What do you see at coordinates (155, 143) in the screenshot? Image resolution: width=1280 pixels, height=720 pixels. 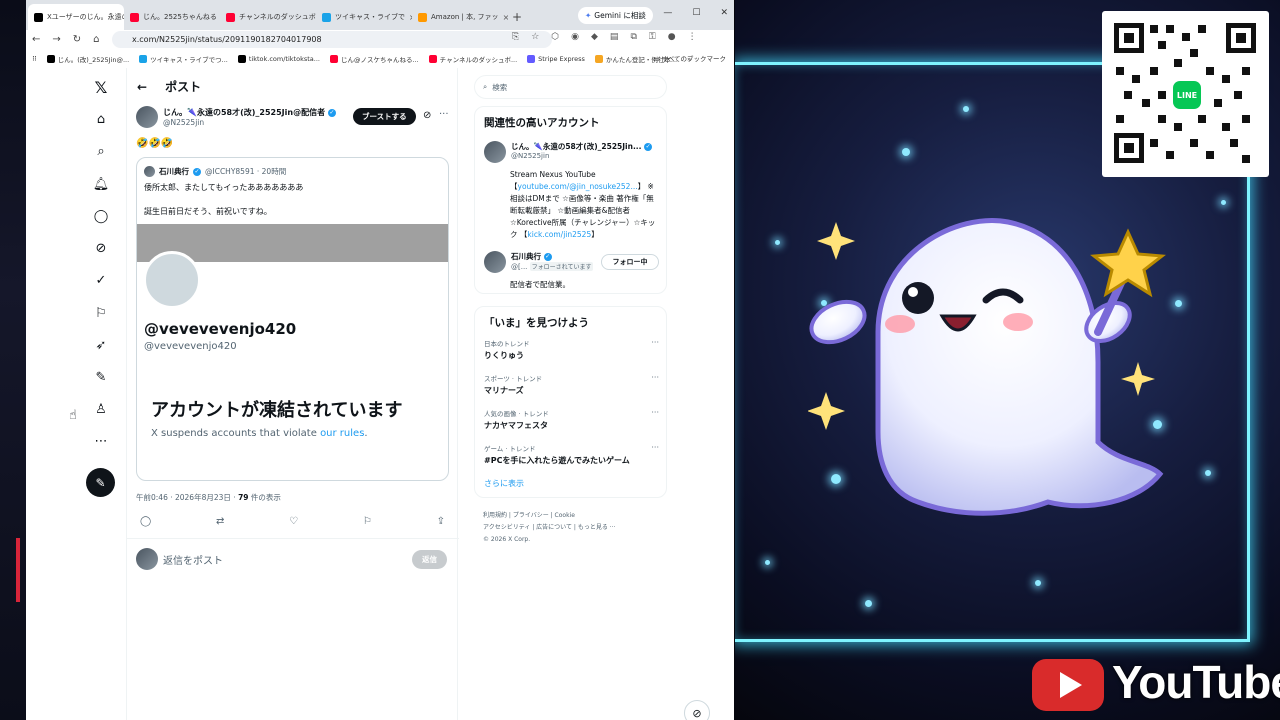 I see `post-text: 🤣🤣🤣` at bounding box center [155, 143].